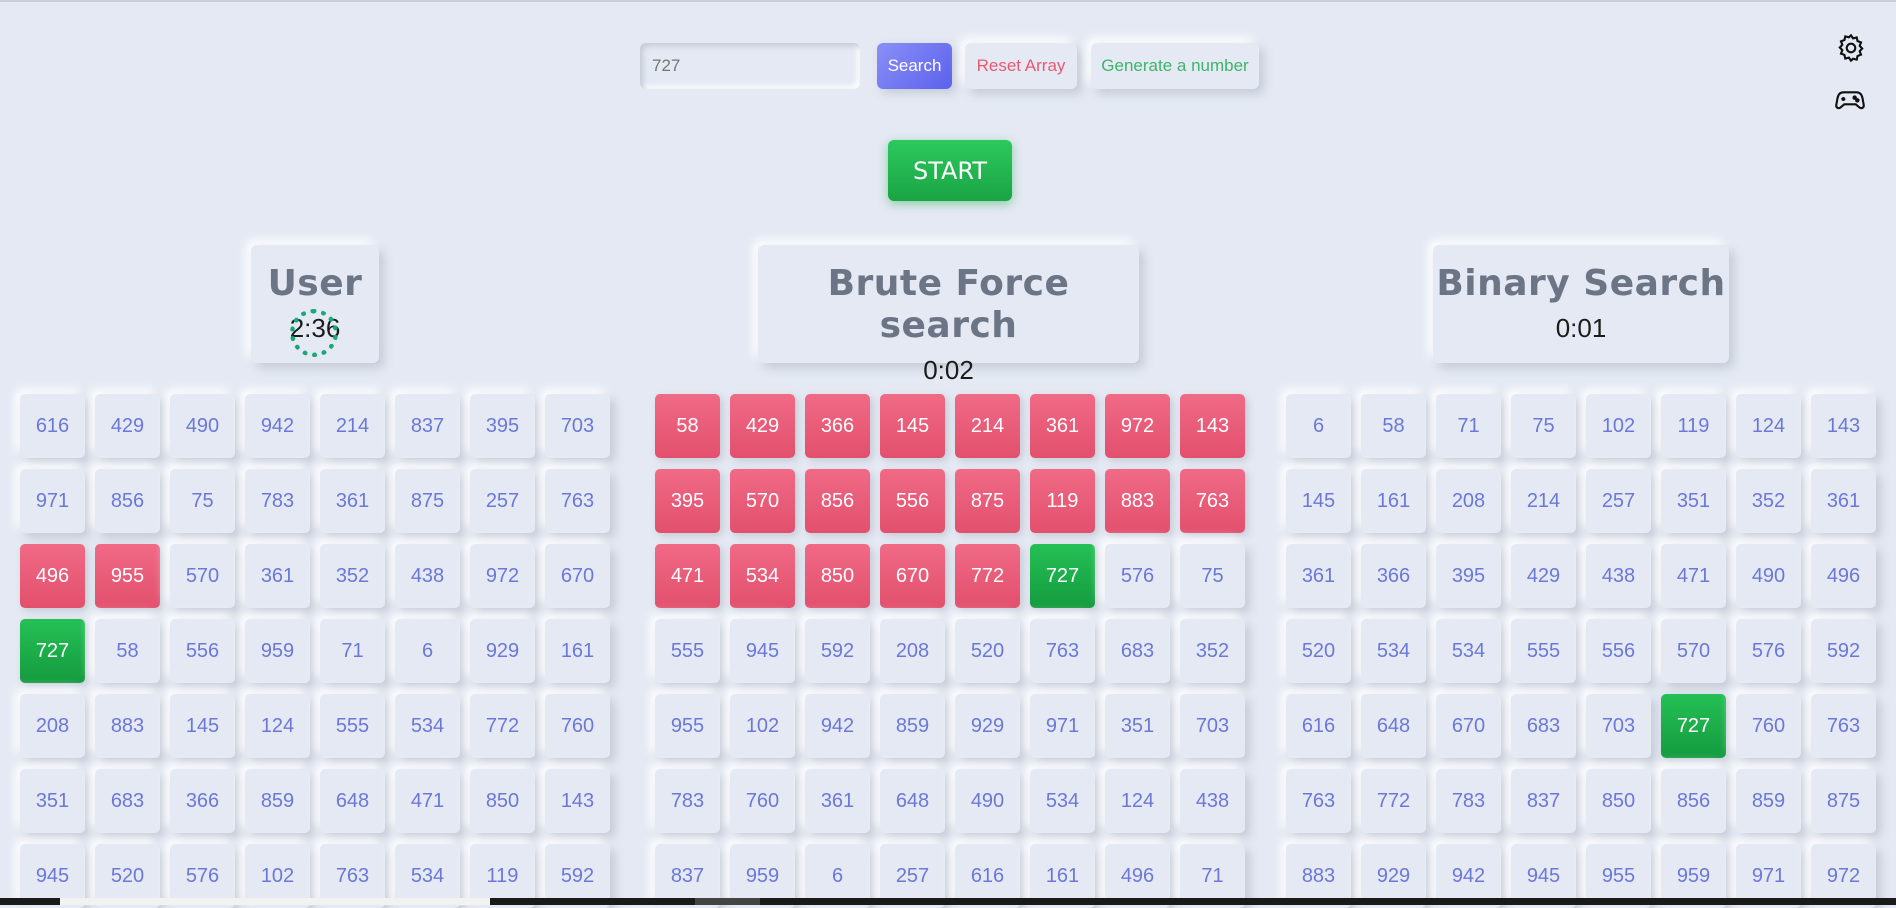 This screenshot has height=908, width=1896. Describe the element at coordinates (750, 66) in the screenshot. I see `search-input` at that location.